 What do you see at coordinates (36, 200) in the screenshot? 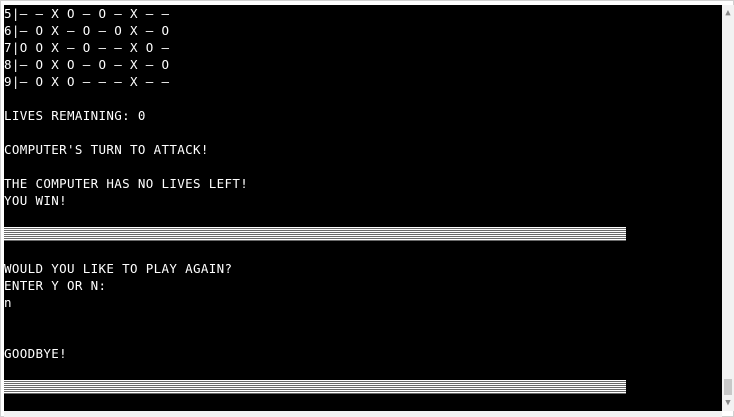
I see `win-text: YOU WIN!` at bounding box center [36, 200].